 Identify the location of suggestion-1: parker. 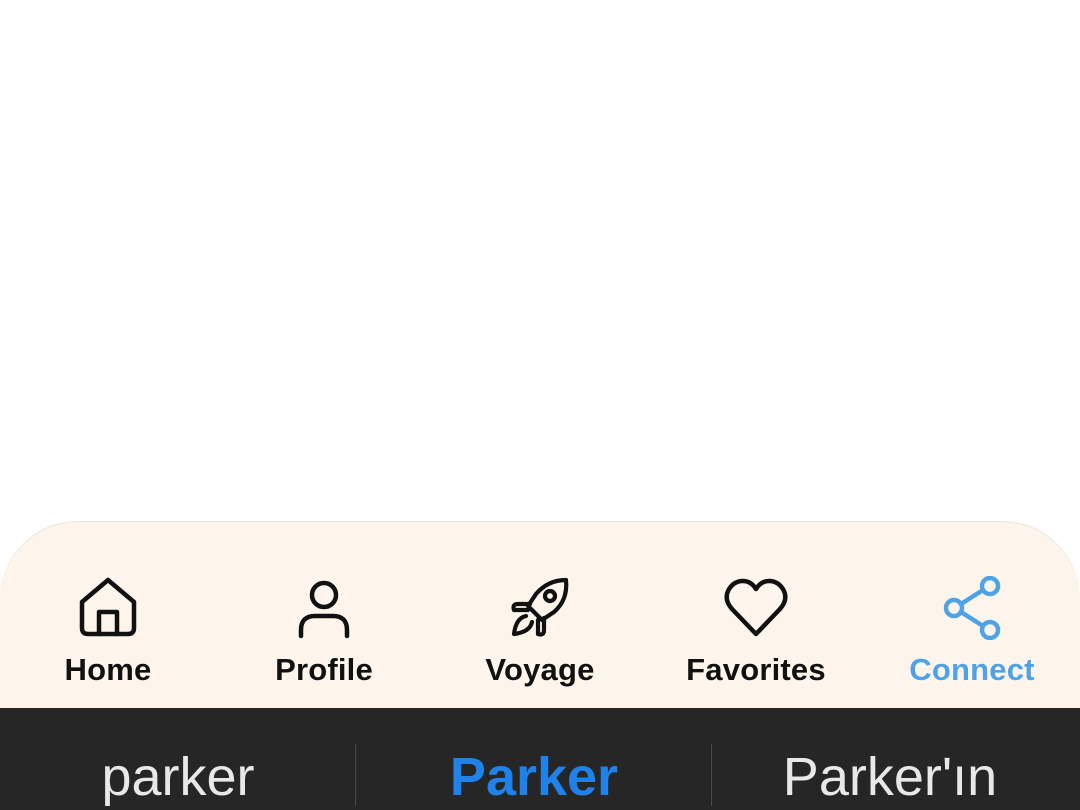
(178, 759).